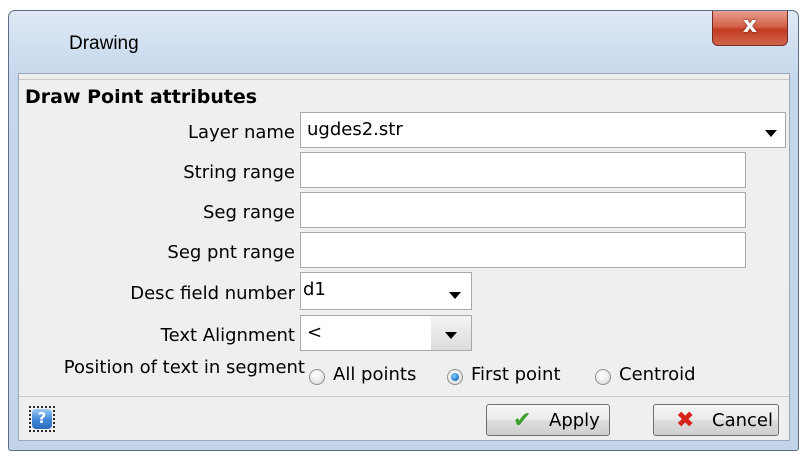 The width and height of the screenshot is (807, 459). What do you see at coordinates (241, 132) in the screenshot?
I see `layer-name-label: Layer name` at bounding box center [241, 132].